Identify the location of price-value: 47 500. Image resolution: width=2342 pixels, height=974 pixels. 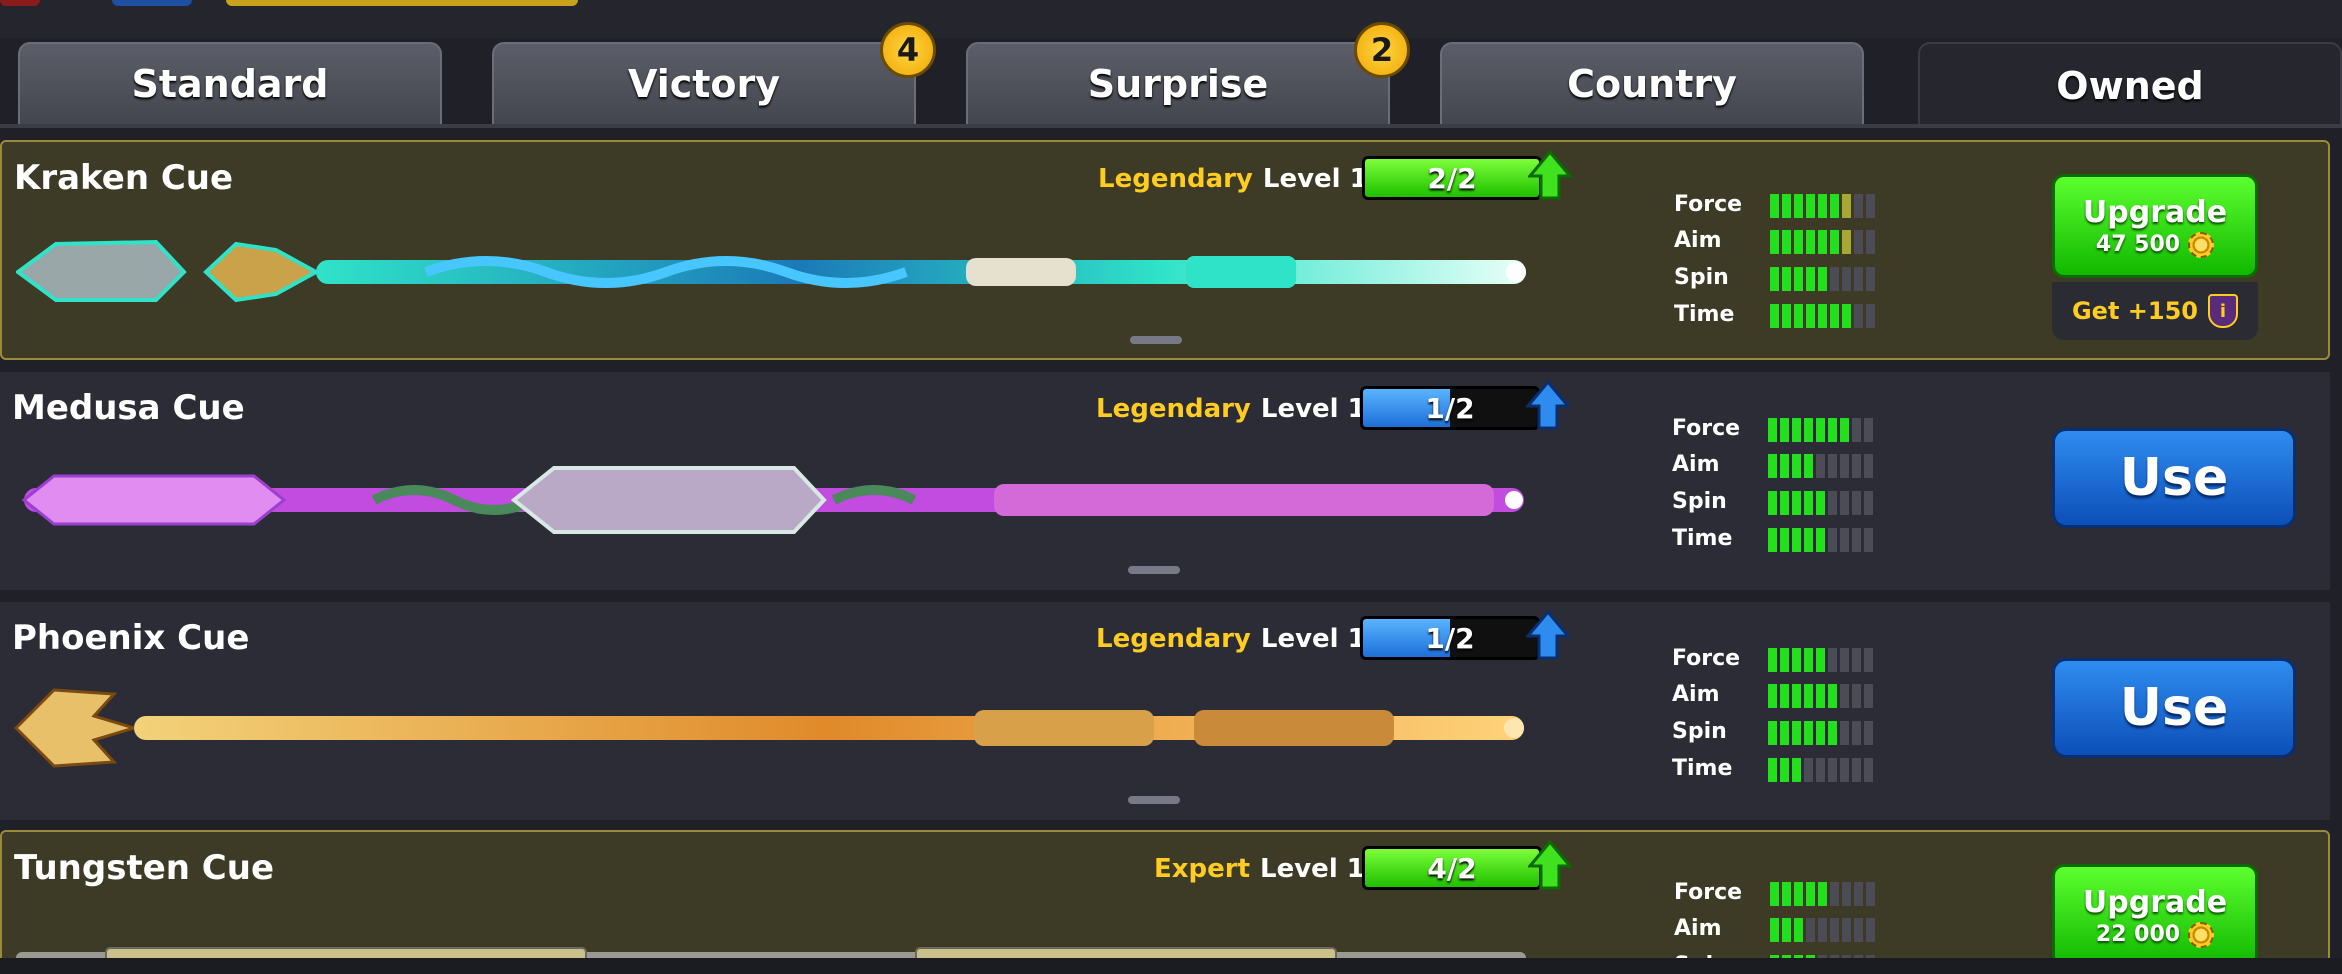
(2138, 244).